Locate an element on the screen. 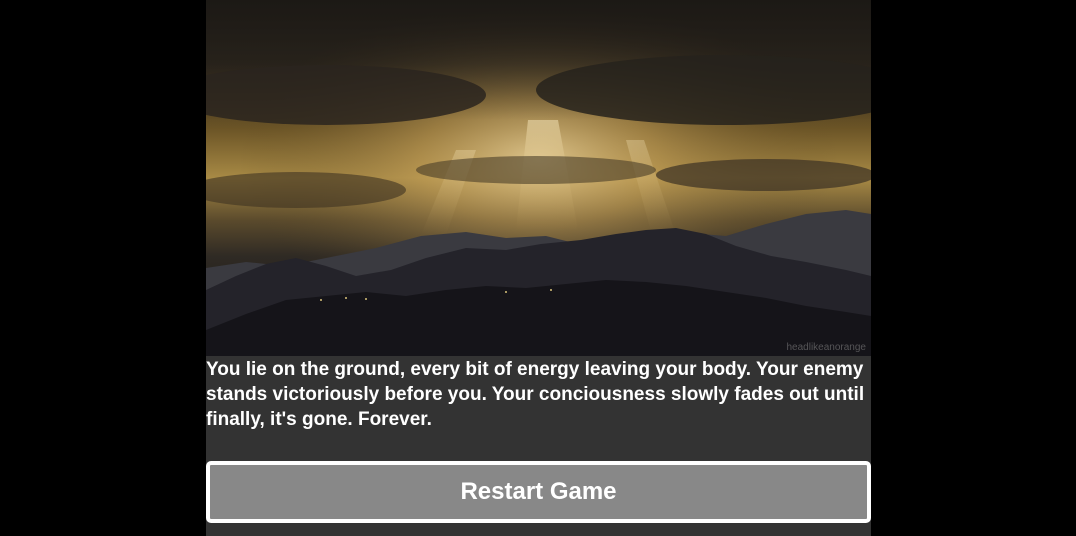 The image size is (1076, 536). scene-watermark: headlikeanorange is located at coordinates (826, 347).